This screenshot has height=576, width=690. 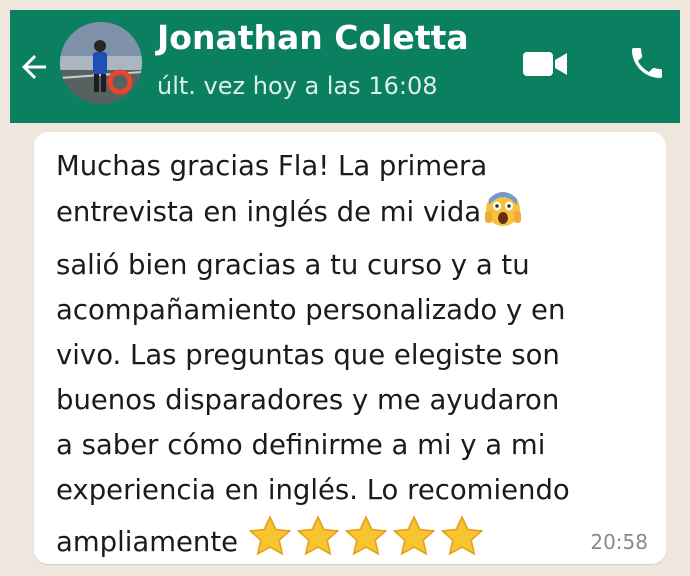 I want to click on voice-call-button, so click(x=647, y=63).